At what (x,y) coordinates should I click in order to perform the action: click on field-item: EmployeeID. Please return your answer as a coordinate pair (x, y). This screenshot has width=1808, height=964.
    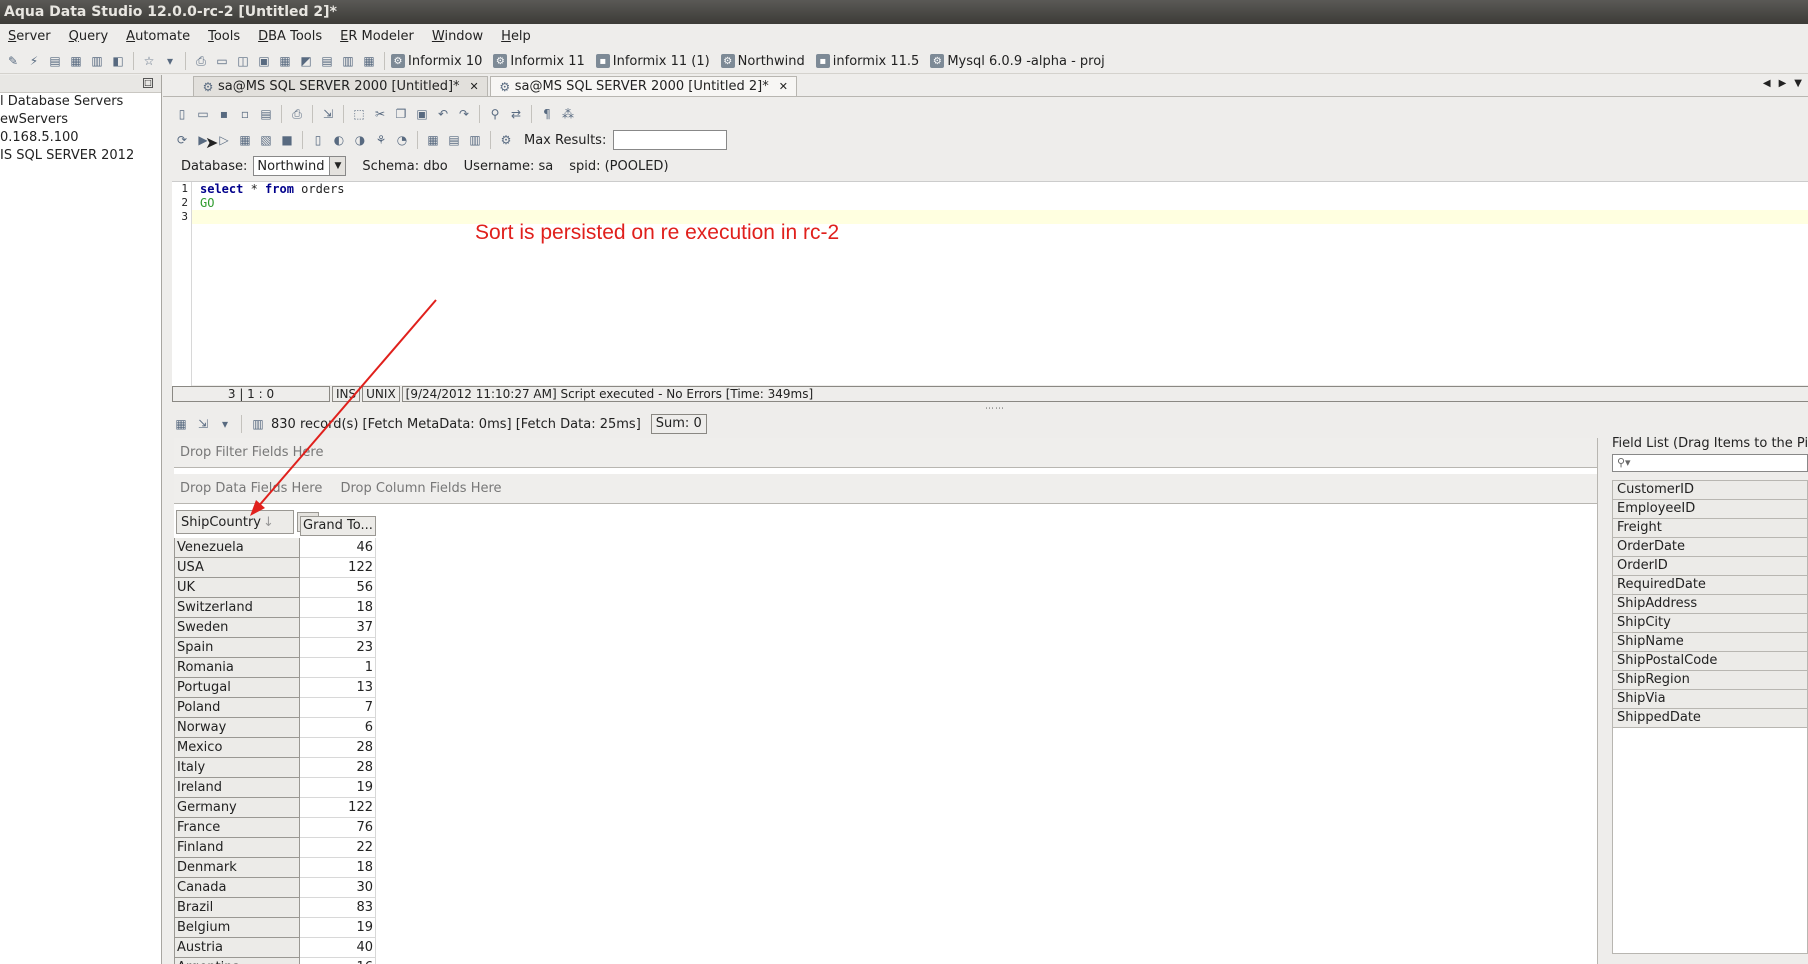
    Looking at the image, I should click on (1710, 509).